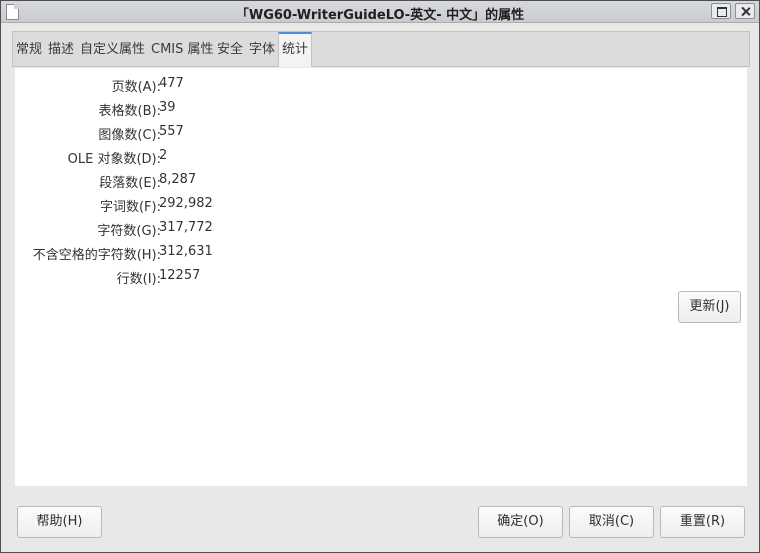  I want to click on window-title: 「WG60-WriterGuideLO-英文- 中文」的属性, so click(380, 15).